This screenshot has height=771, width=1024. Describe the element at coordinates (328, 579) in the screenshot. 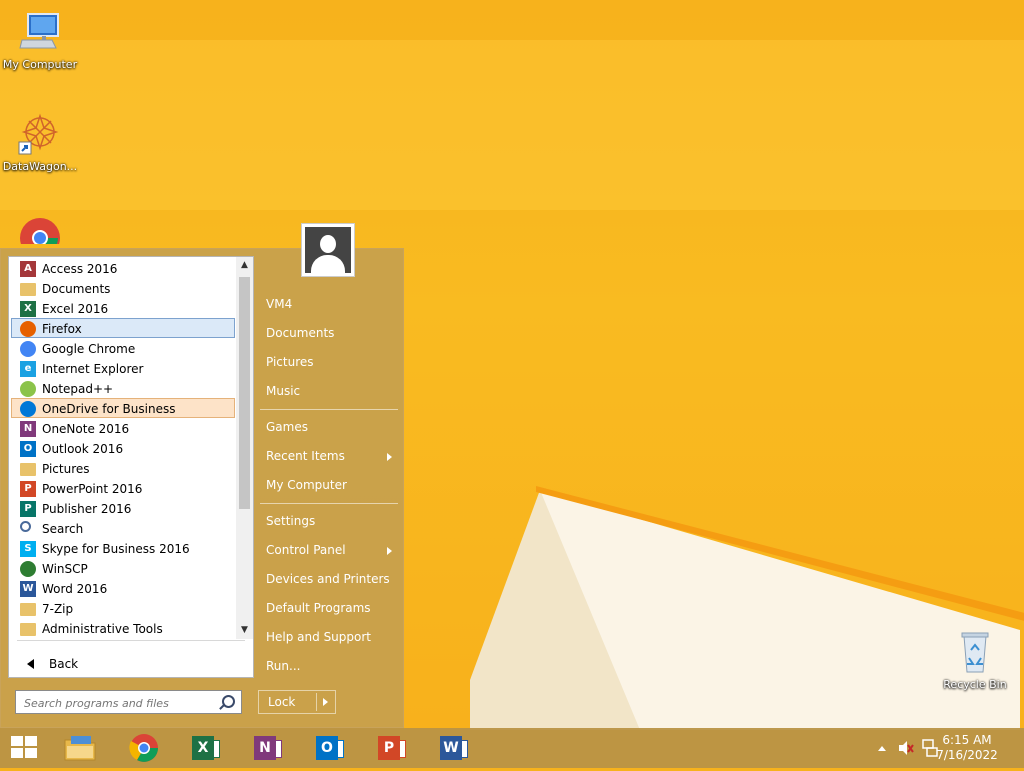

I see `right-pane-item: Devices and Printers` at that location.